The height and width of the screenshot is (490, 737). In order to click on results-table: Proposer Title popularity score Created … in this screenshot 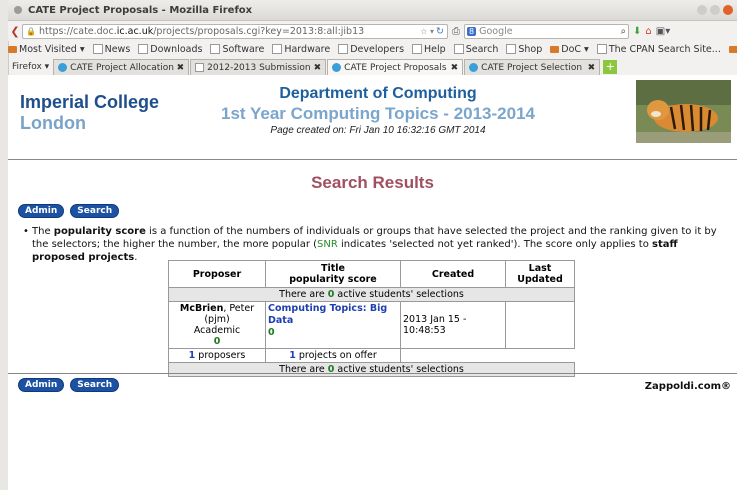, I will do `click(371, 318)`.